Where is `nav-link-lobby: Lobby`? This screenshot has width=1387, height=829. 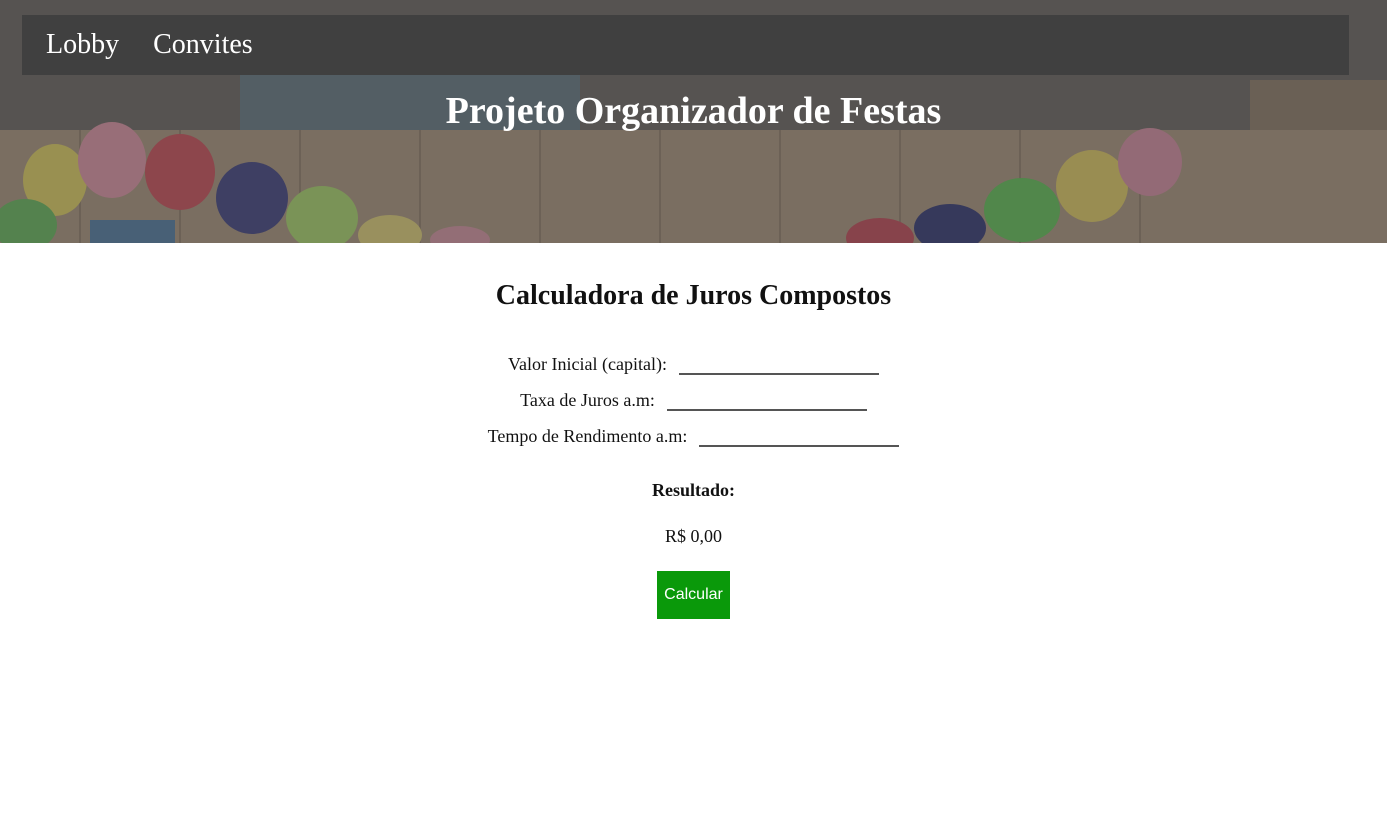
nav-link-lobby: Lobby is located at coordinates (82, 45).